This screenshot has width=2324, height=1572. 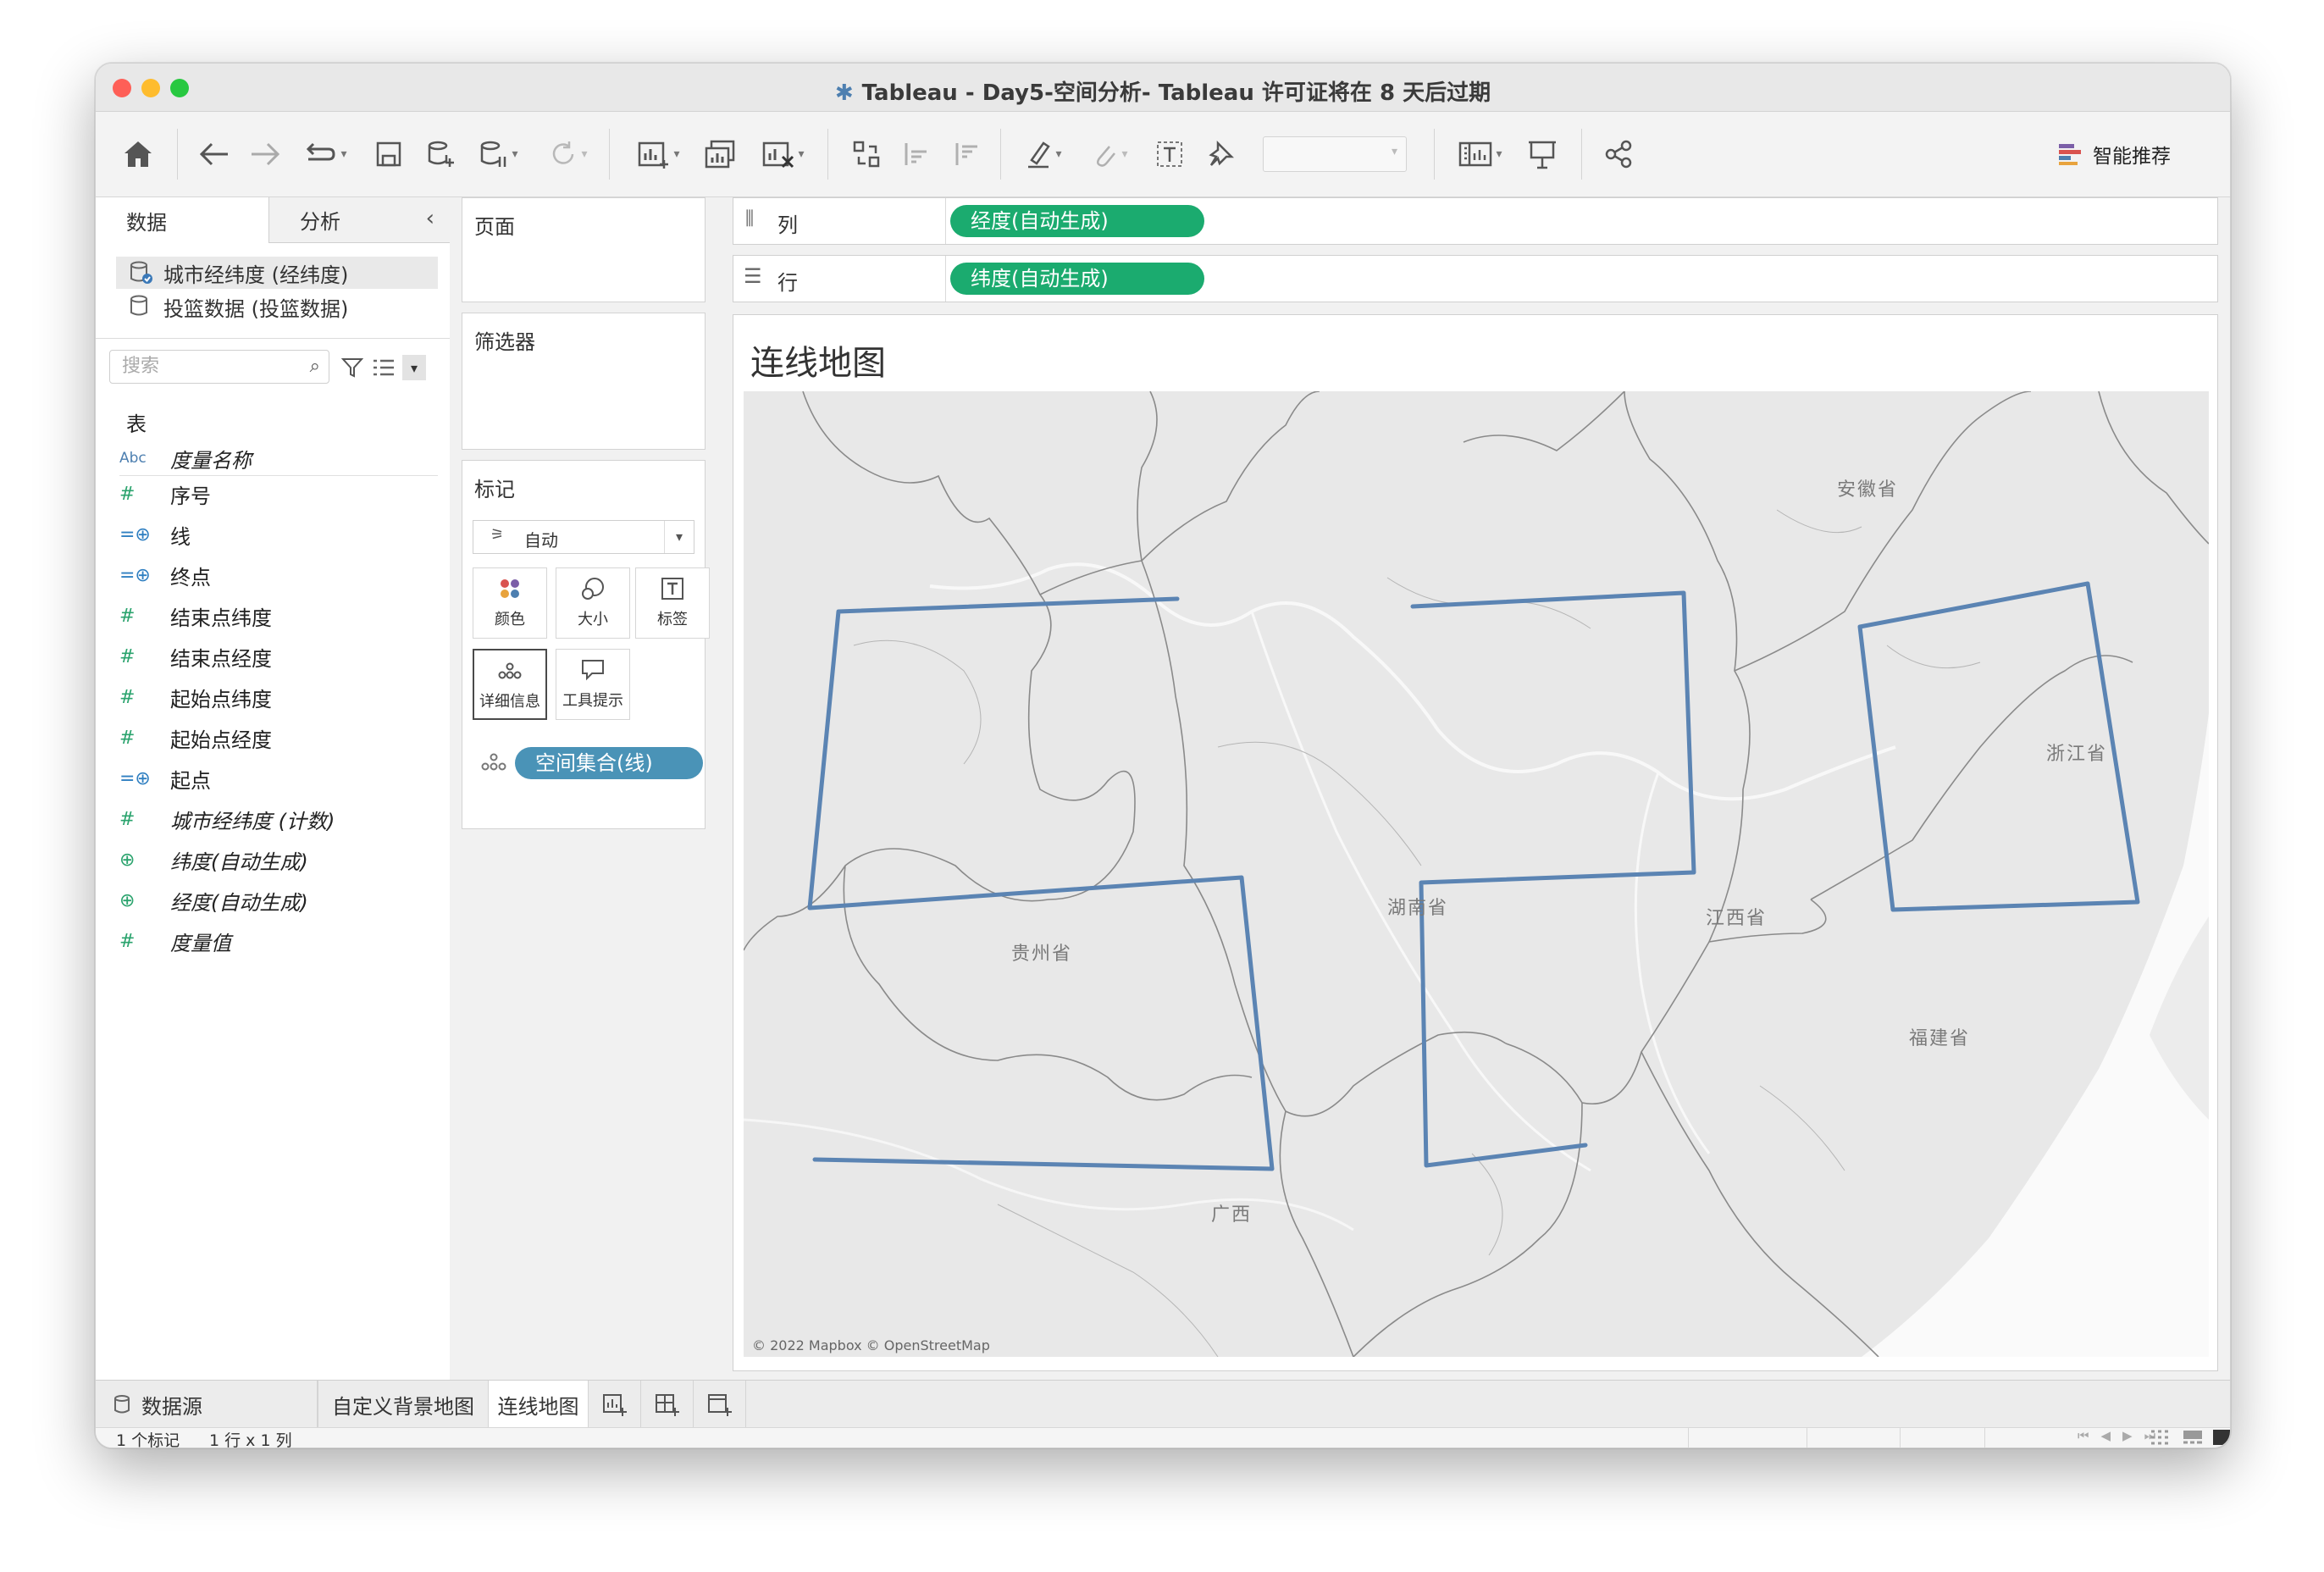 I want to click on field-item: ⊕ 经度(自动生成), so click(x=214, y=900).